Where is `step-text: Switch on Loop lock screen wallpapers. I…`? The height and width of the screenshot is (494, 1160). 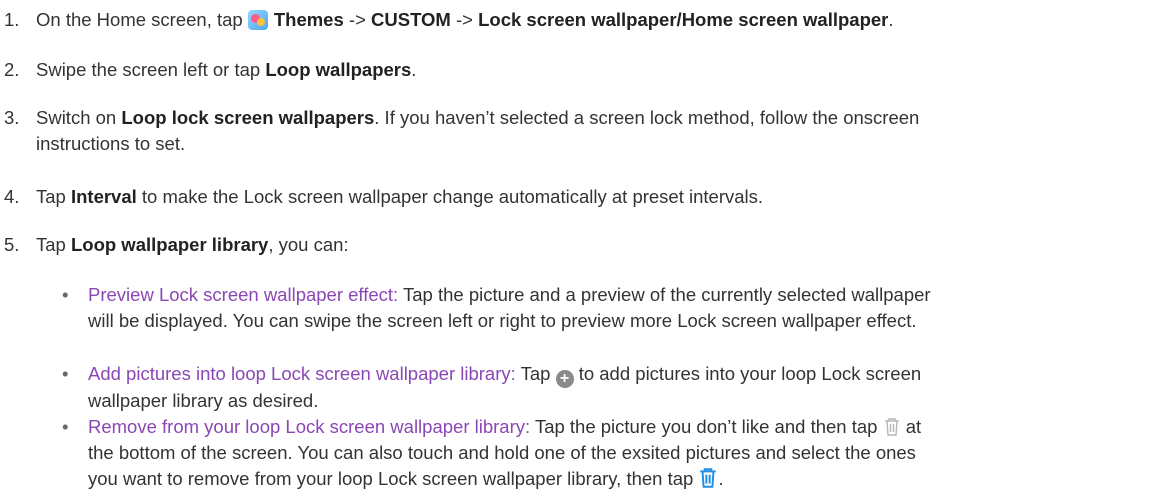 step-text: Switch on Loop lock screen wallpapers. I… is located at coordinates (595, 131).